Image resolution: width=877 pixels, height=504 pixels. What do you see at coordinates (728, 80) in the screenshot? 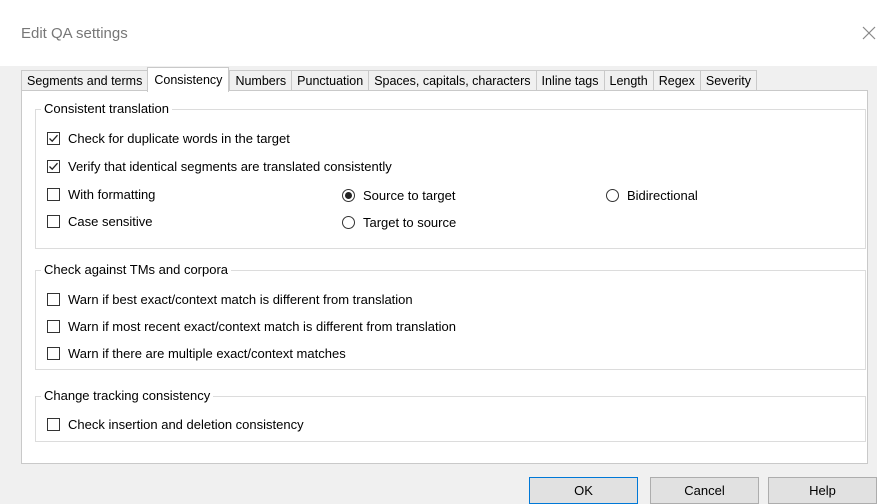
I see `tab-severity: Severity` at bounding box center [728, 80].